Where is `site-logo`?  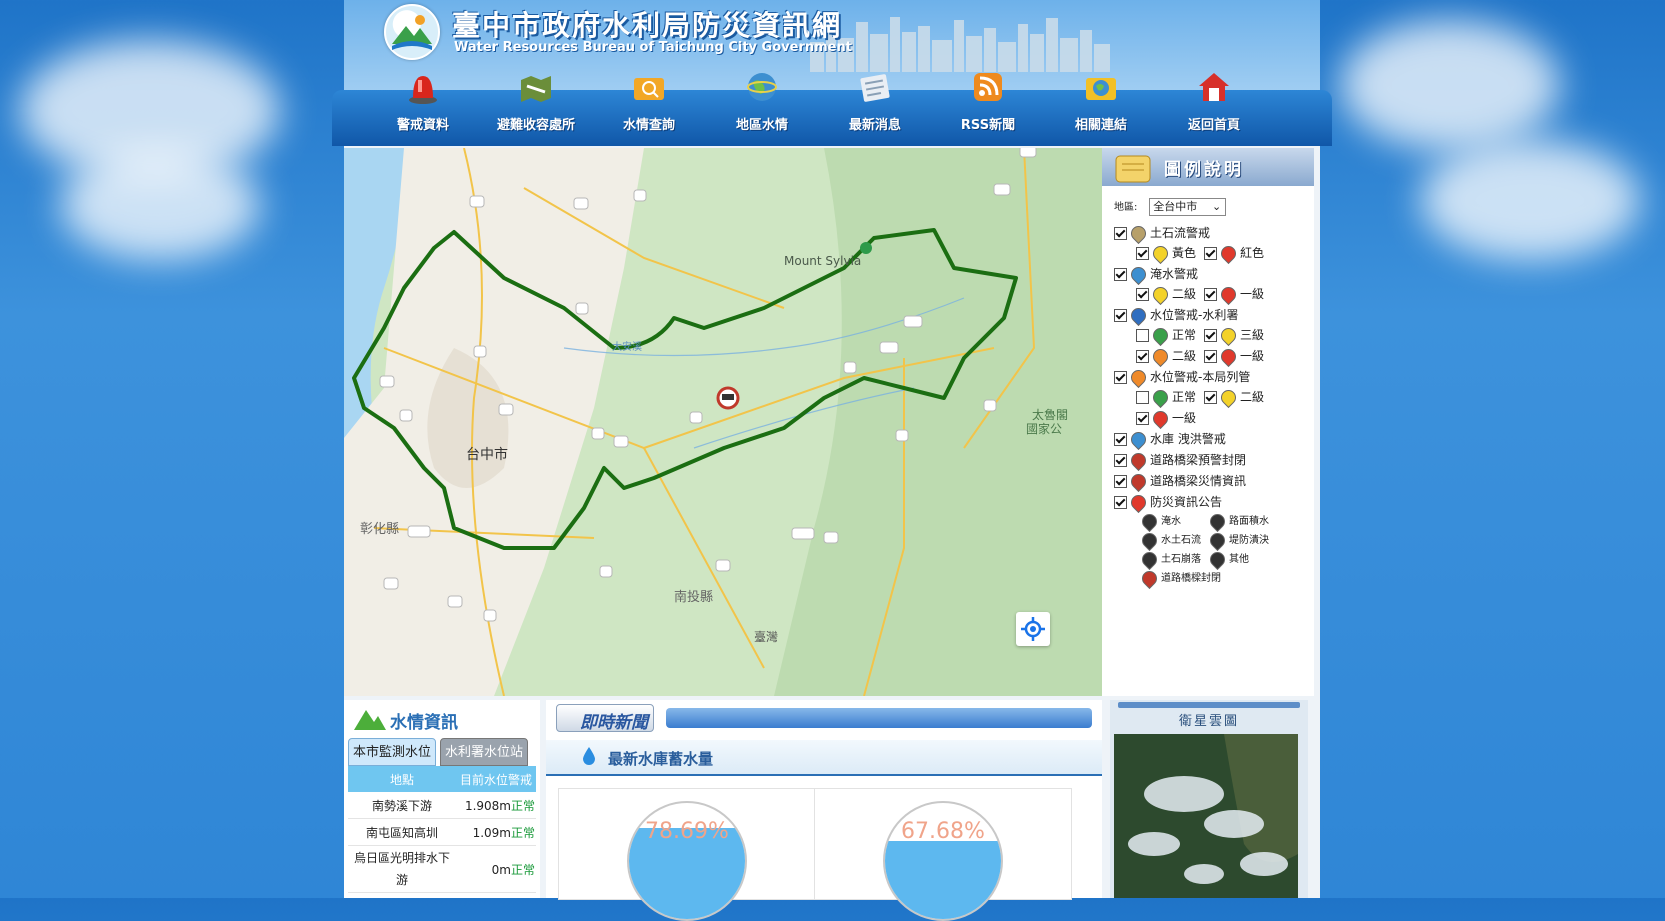
site-logo is located at coordinates (412, 32).